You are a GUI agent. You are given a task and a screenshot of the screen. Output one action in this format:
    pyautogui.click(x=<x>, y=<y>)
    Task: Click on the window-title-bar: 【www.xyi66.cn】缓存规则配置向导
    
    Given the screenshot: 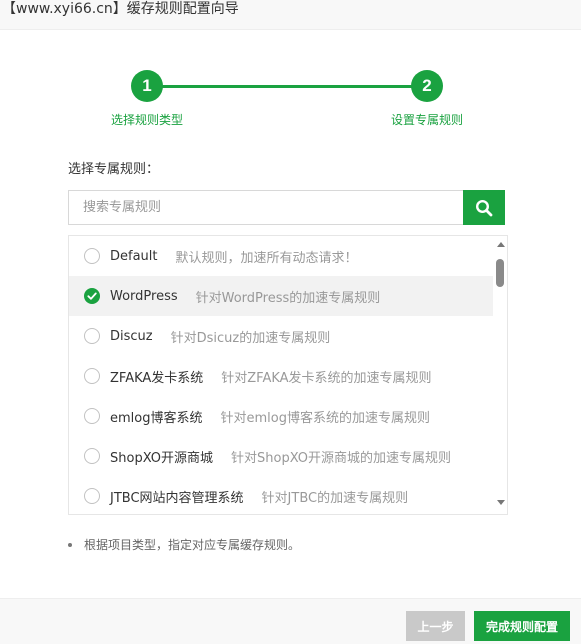 What is the action you would take?
    pyautogui.click(x=290, y=15)
    